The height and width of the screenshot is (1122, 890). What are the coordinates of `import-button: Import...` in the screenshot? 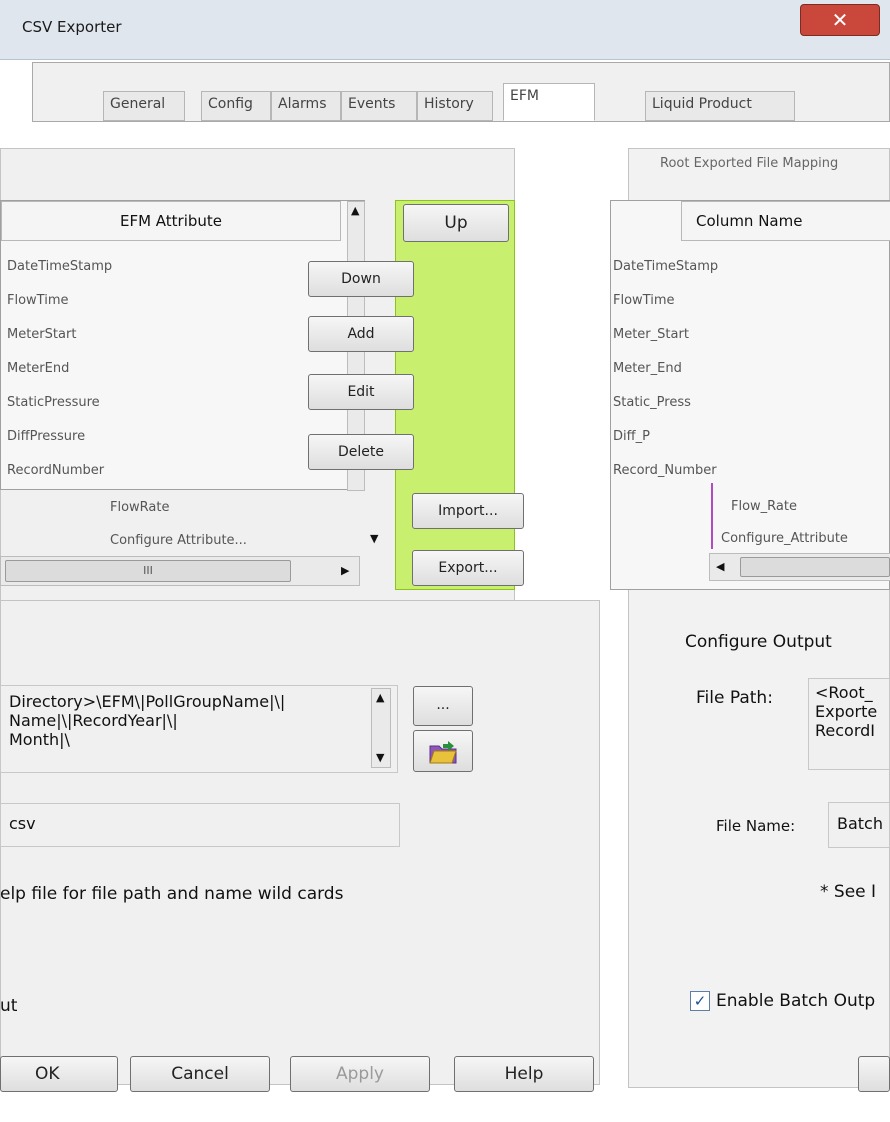 It's located at (468, 511).